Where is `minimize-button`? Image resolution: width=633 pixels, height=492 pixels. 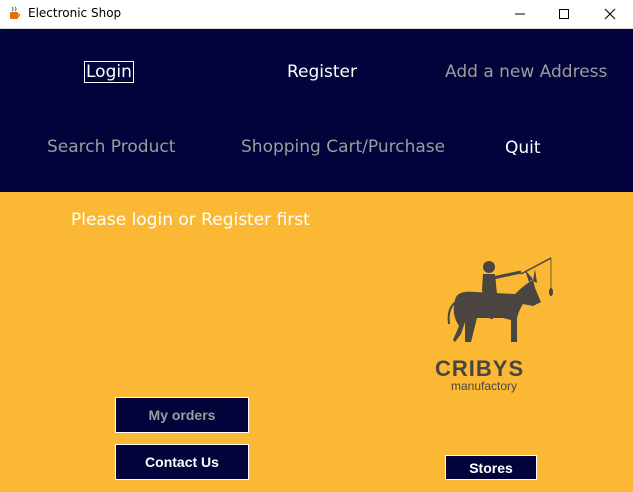
minimize-button is located at coordinates (520, 14).